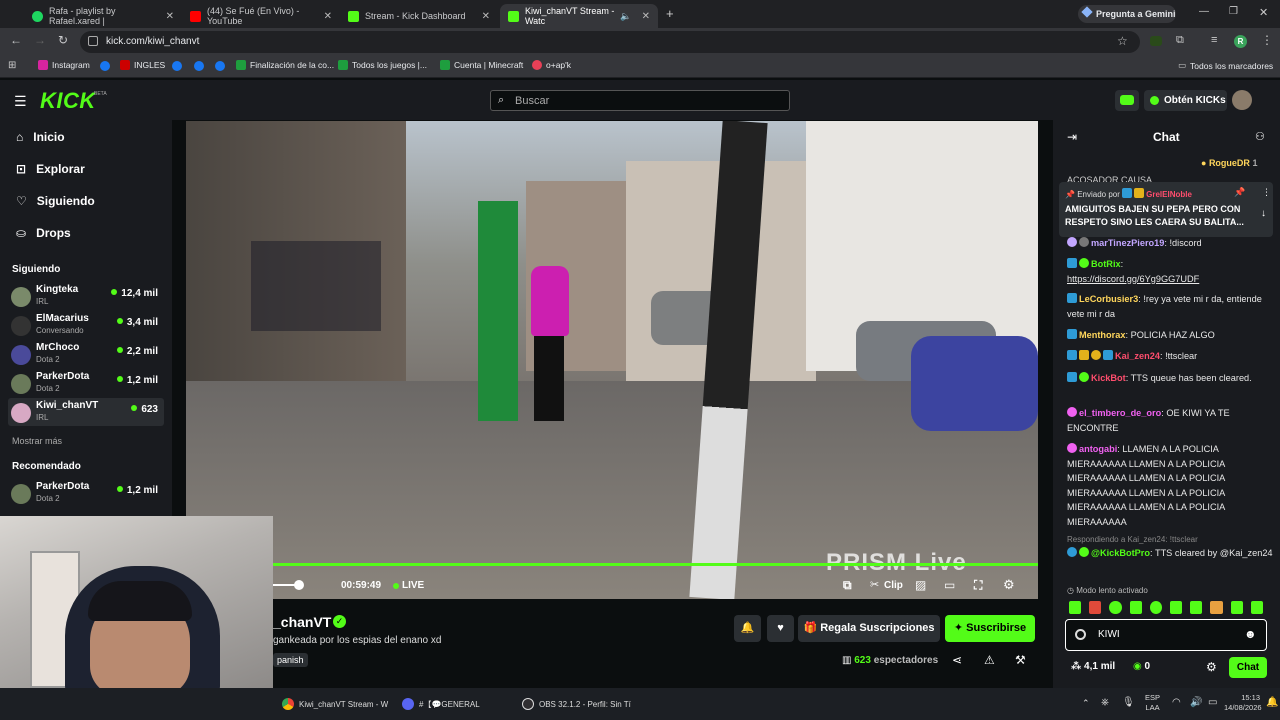  I want to click on channel-title: _chanVT, so click(302, 622).